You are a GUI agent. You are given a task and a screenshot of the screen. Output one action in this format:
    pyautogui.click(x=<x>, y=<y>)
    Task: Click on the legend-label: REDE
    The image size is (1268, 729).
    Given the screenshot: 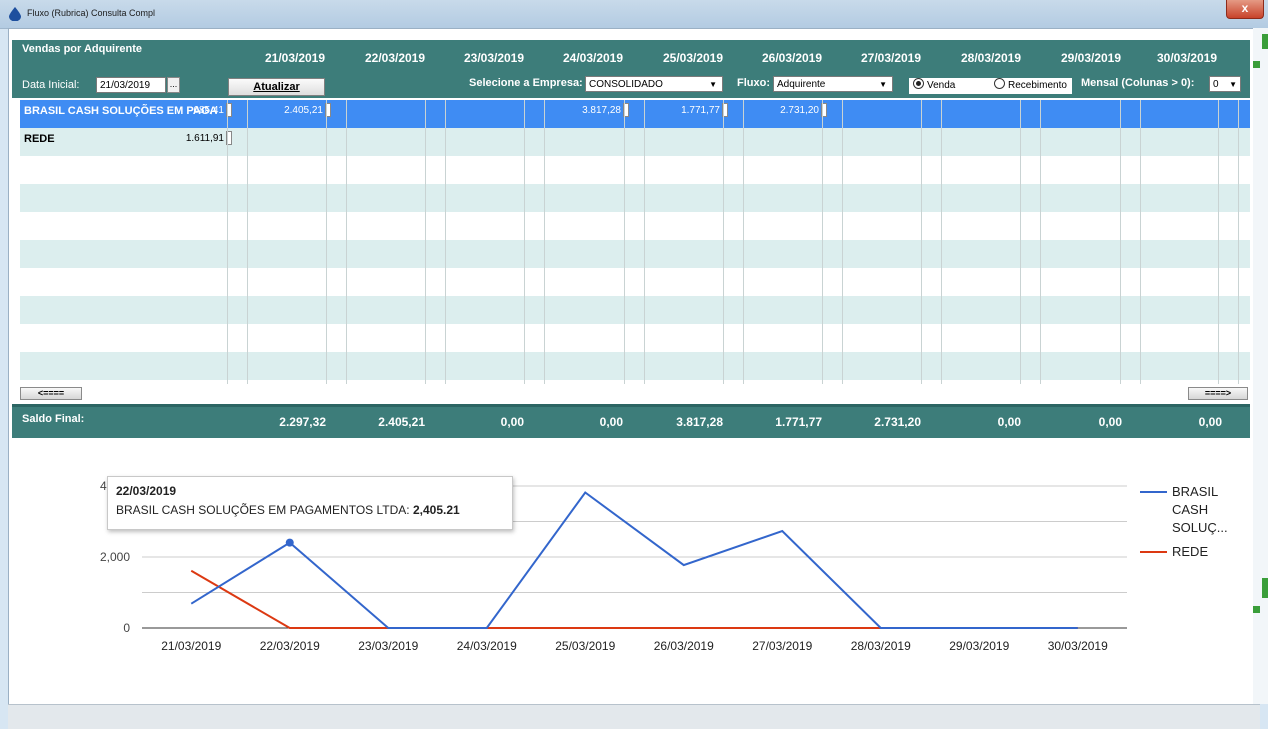 What is the action you would take?
    pyautogui.click(x=1190, y=551)
    